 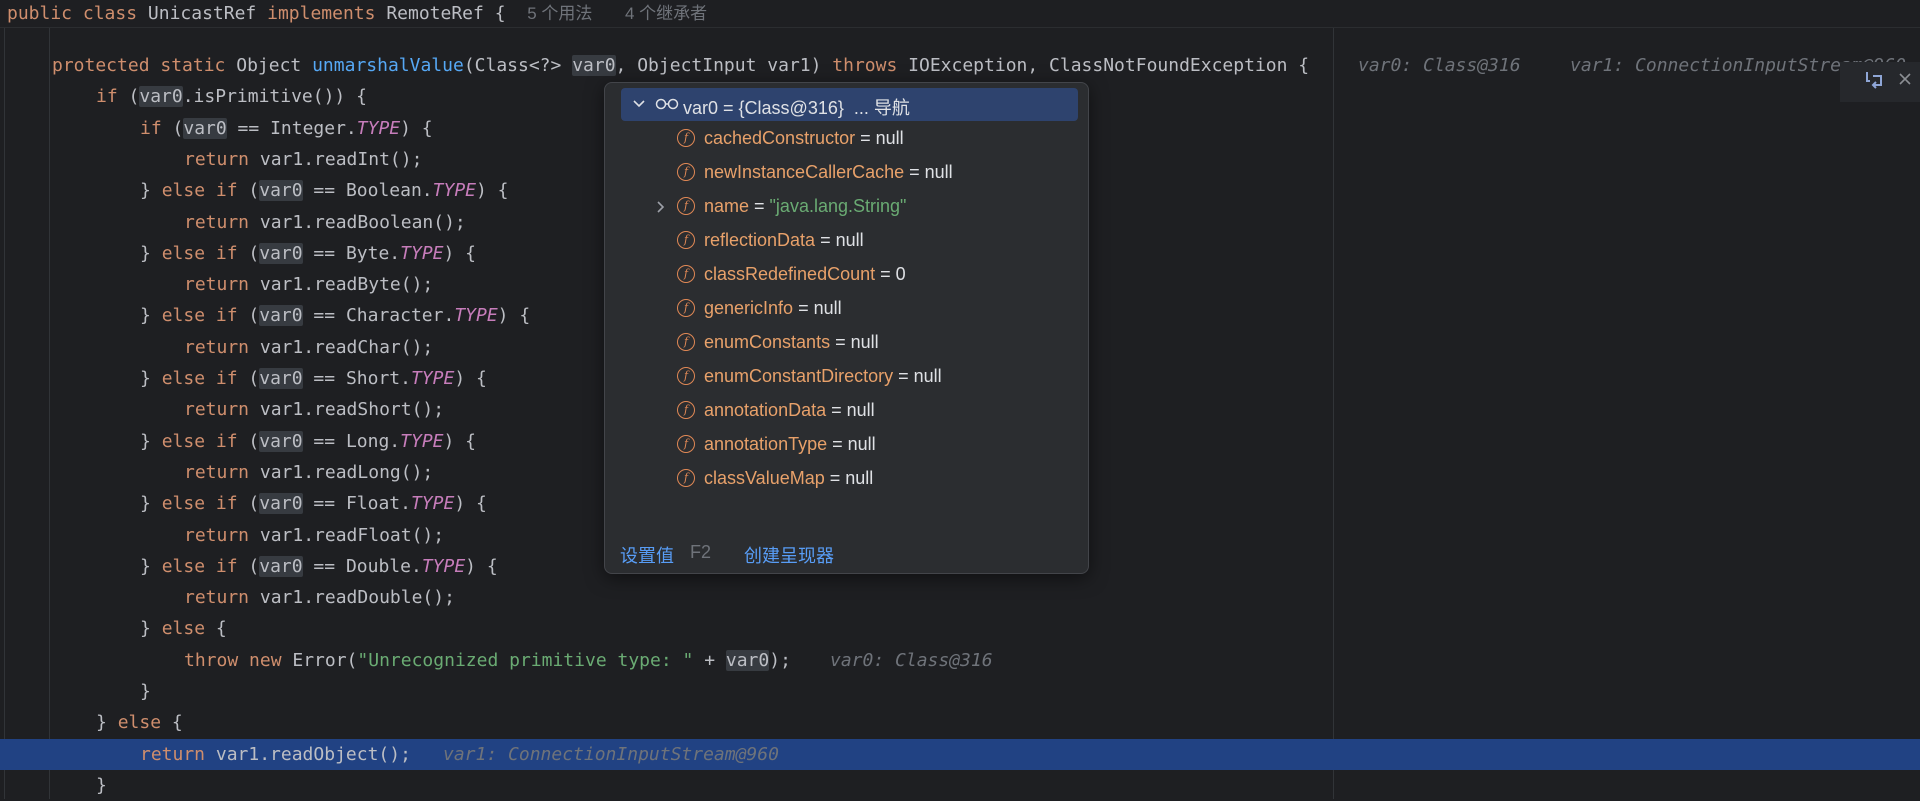 I want to click on inheritors-link: 4 个继承者, so click(x=666, y=13).